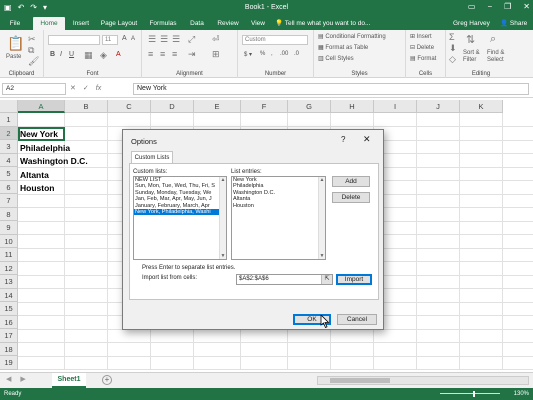 Image resolution: width=533 pixels, height=400 pixels. What do you see at coordinates (228, 23) in the screenshot?
I see `tab-review: Review` at bounding box center [228, 23].